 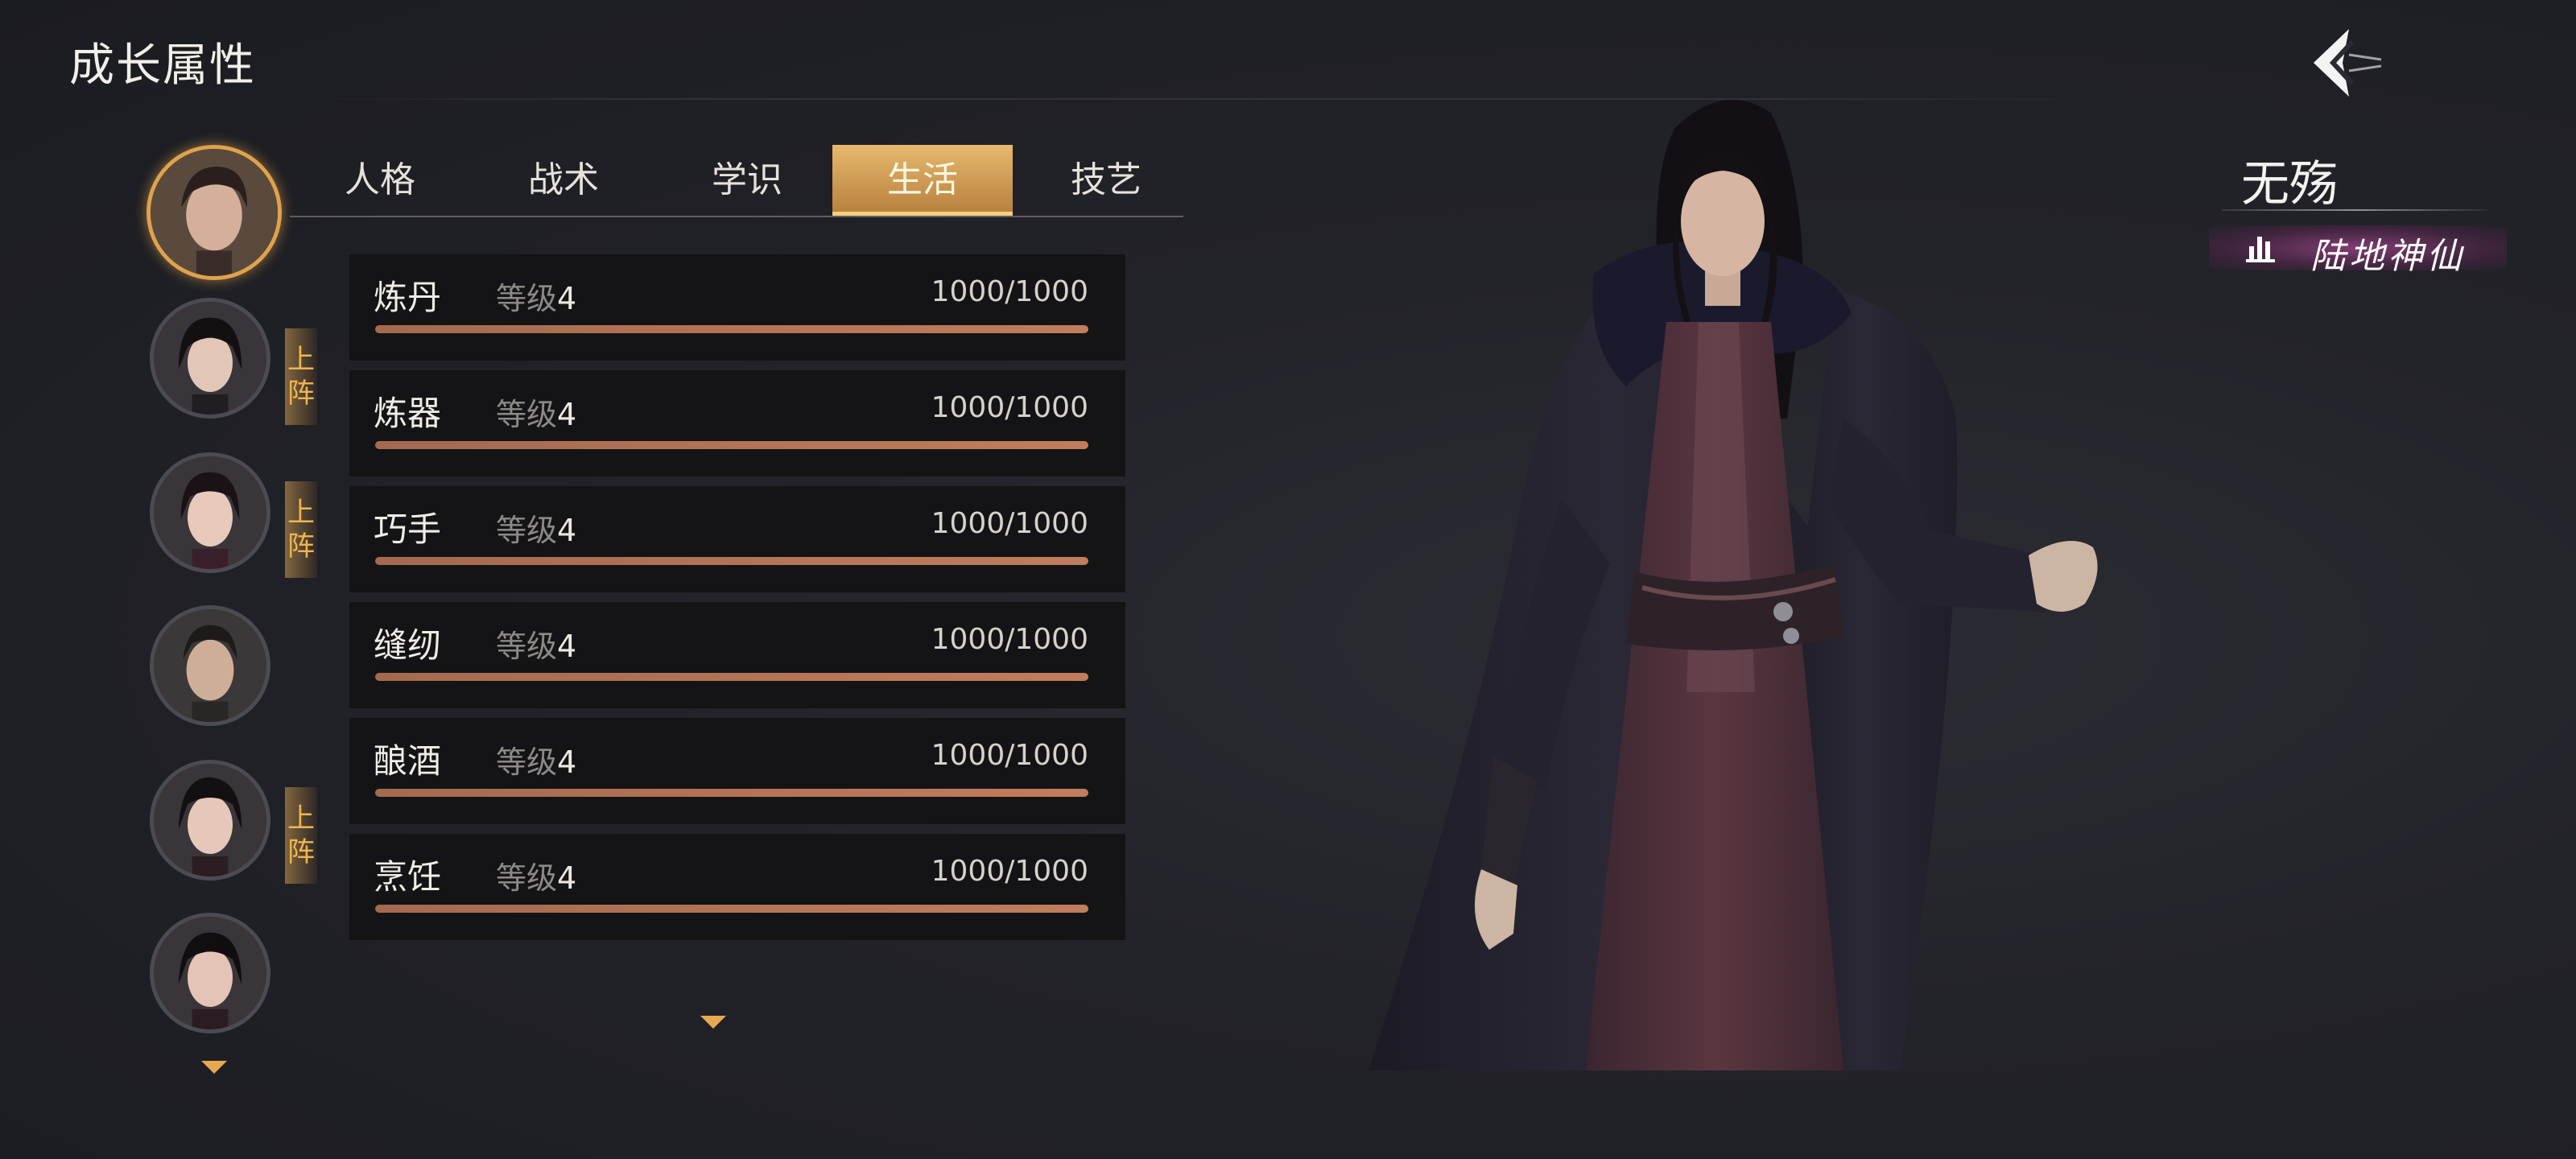 I want to click on list-item: 缝纫 等级4 1000/1000, so click(x=737, y=655).